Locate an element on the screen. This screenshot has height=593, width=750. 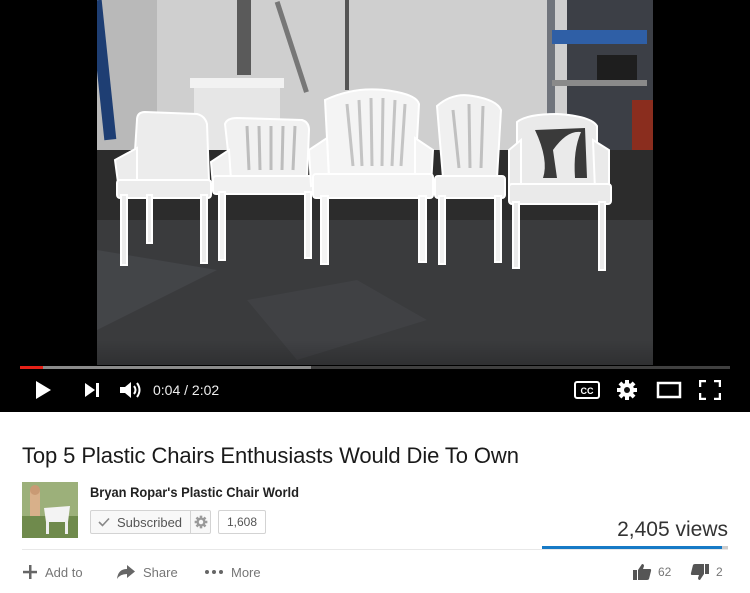
fullscreen-button is located at coordinates (710, 390).